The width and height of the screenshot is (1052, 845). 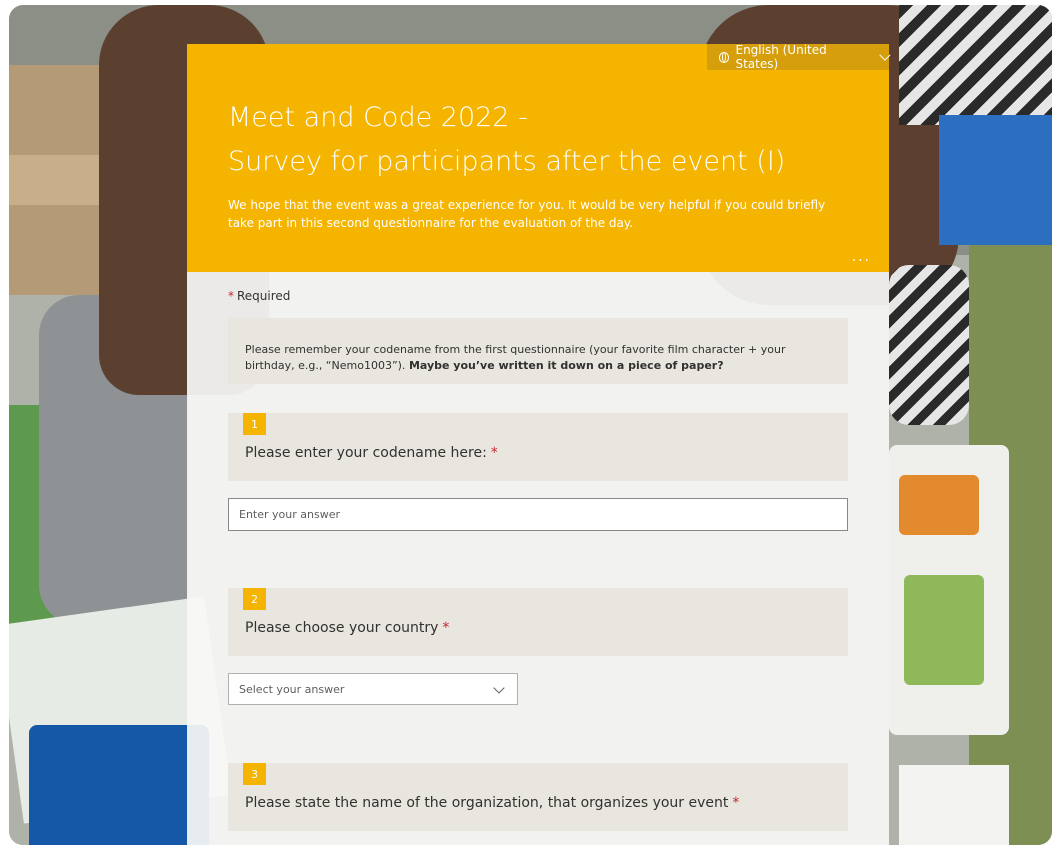 I want to click on required-label: Required, so click(x=264, y=296).